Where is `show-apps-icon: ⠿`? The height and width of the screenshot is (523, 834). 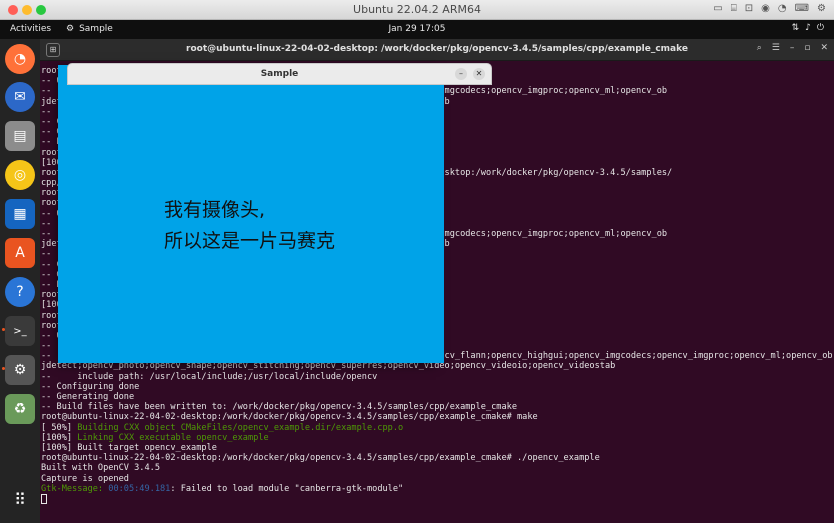 show-apps-icon: ⠿ is located at coordinates (20, 499).